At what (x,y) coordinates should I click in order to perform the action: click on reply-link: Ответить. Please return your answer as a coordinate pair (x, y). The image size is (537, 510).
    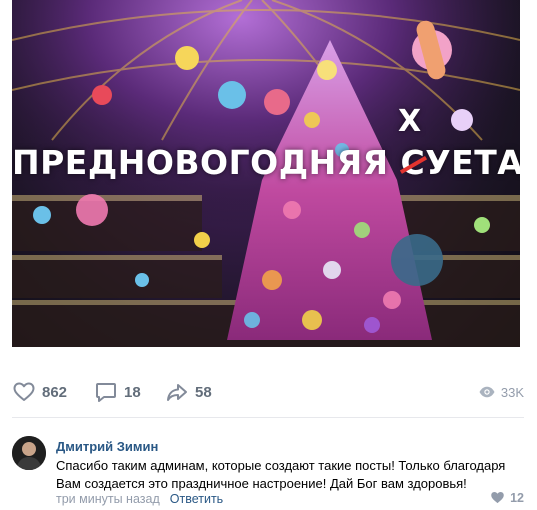
    Looking at the image, I should click on (196, 499).